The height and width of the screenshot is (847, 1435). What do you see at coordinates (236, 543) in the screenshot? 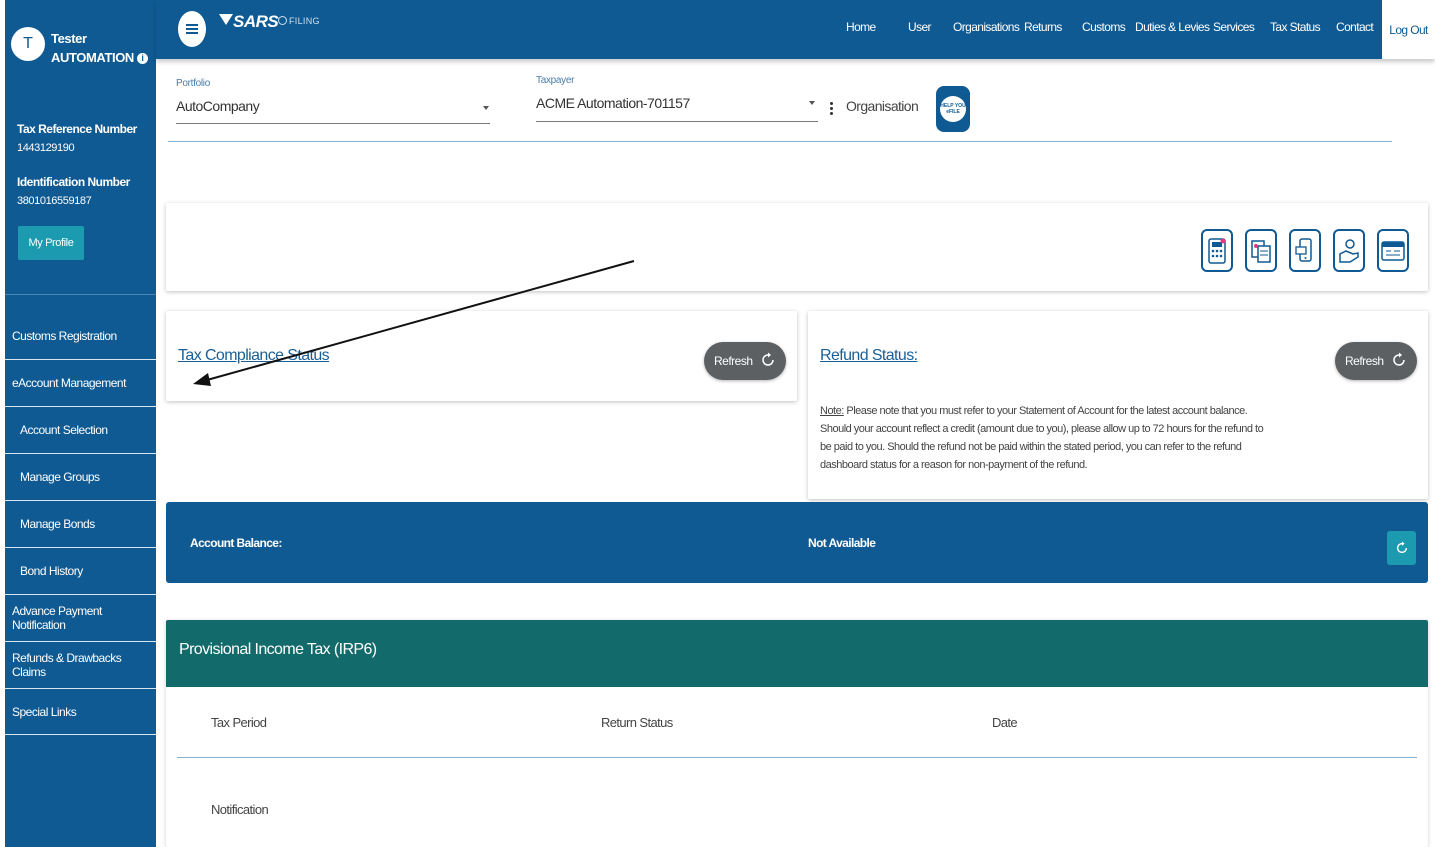
I see `account-balance-label: Account Balance:` at bounding box center [236, 543].